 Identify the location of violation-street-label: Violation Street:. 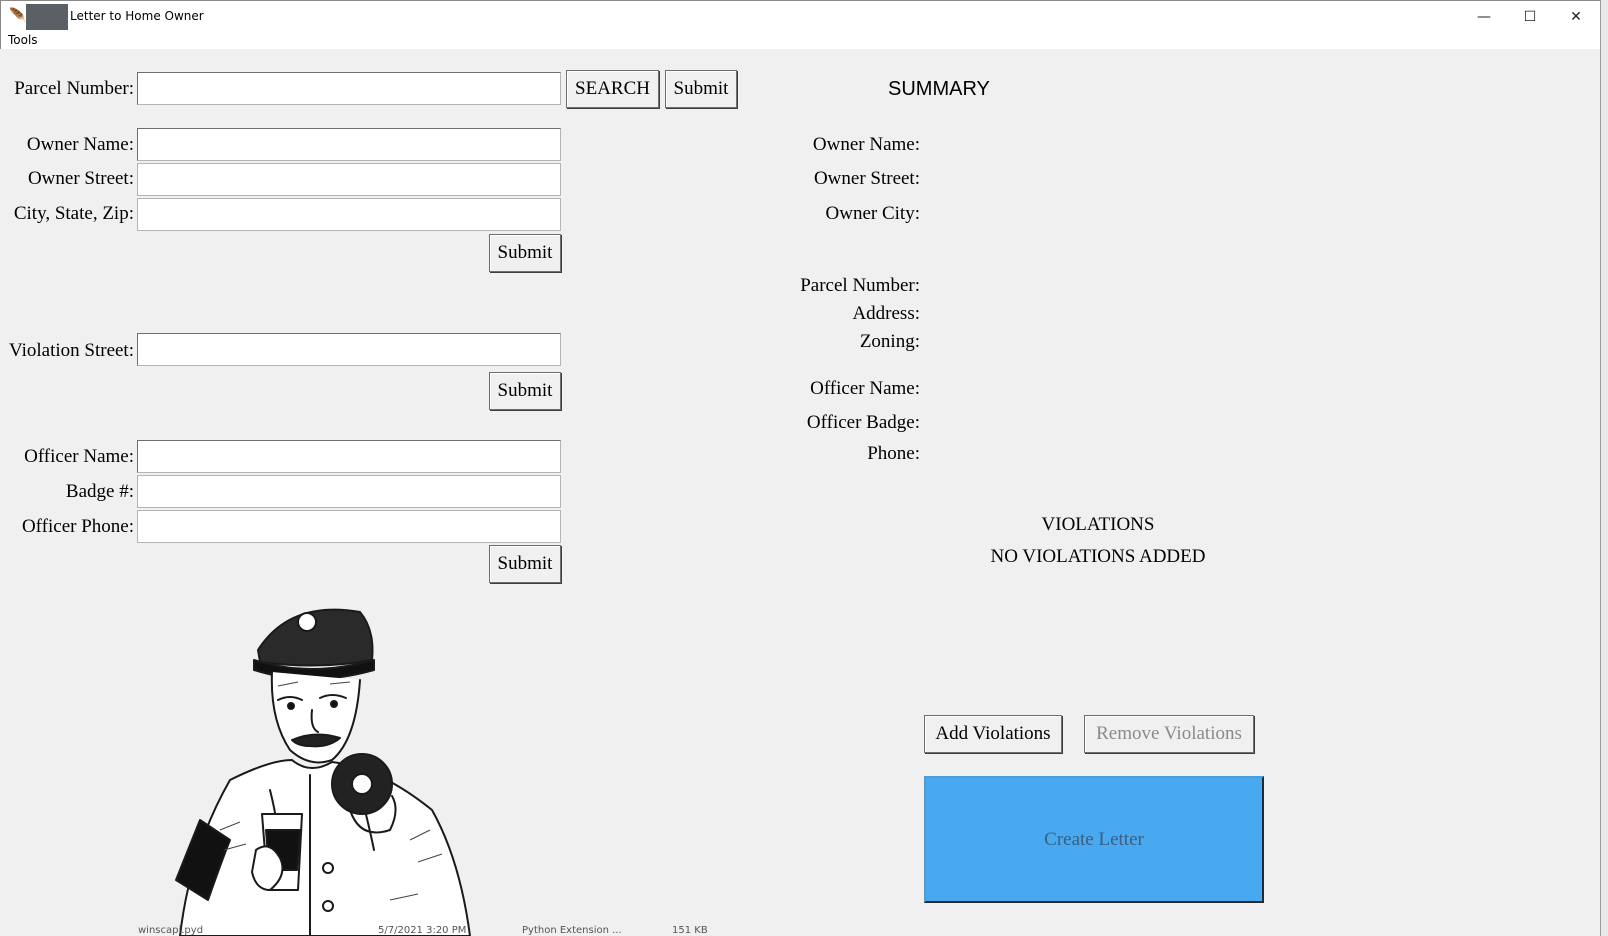
(71, 350).